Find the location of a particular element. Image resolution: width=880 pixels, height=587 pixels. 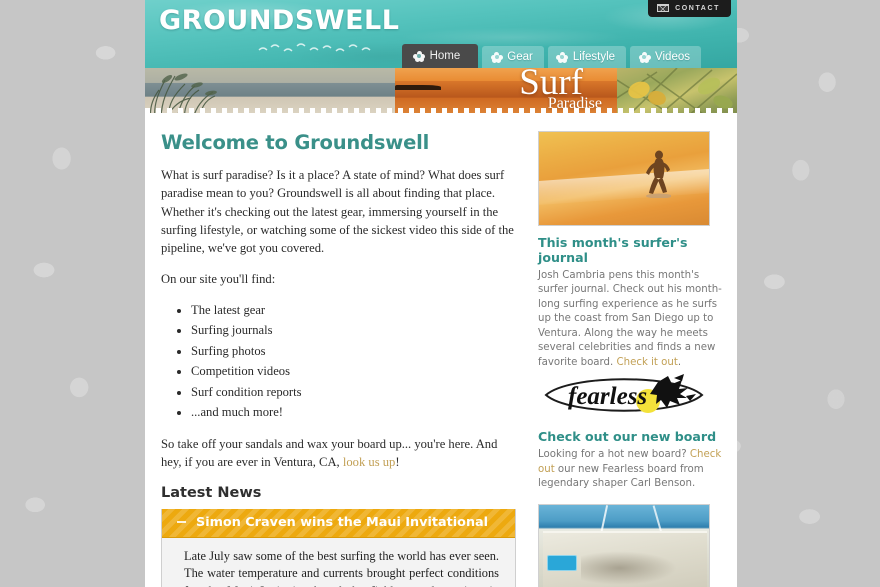

deck-sand-smudge is located at coordinates (629, 567).